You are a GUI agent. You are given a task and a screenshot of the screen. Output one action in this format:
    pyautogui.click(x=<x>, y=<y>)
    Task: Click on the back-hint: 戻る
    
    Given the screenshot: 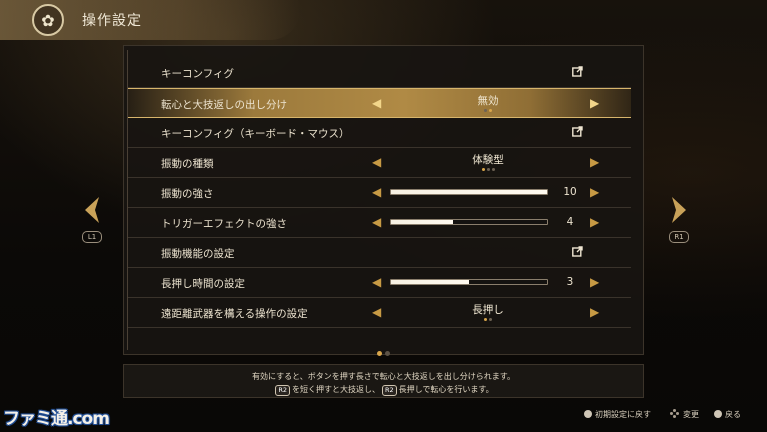 What is the action you would take?
    pyautogui.click(x=727, y=414)
    